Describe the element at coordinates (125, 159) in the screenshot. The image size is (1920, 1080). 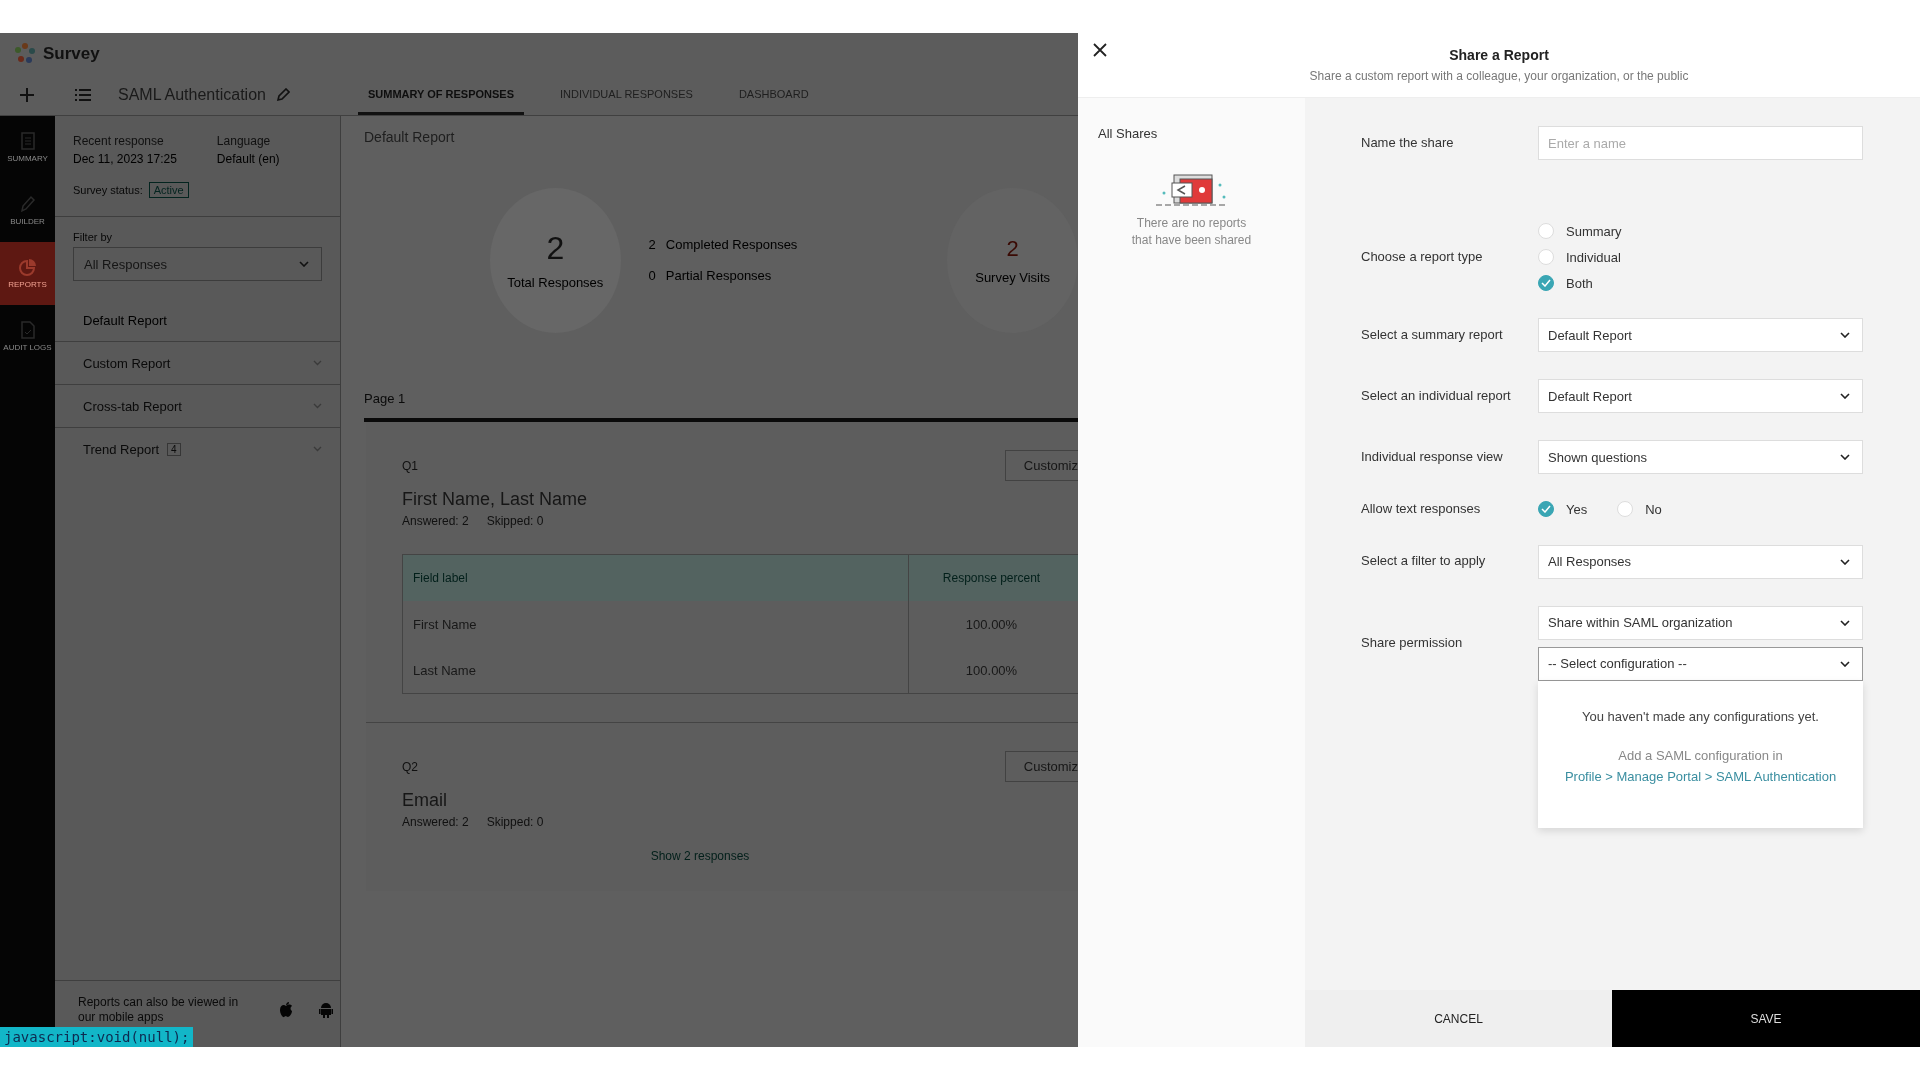
I see `info-value: Dec 11, 2023 17:25` at that location.